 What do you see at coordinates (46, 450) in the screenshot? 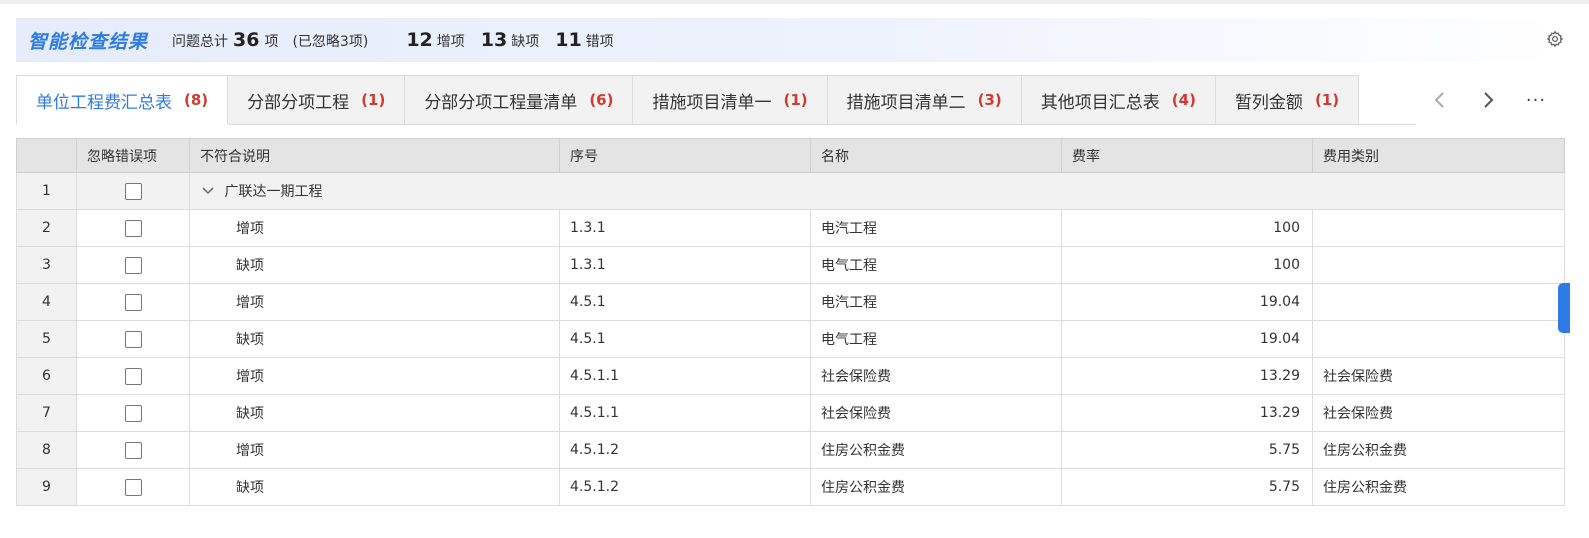
I see `row-index: 8` at bounding box center [46, 450].